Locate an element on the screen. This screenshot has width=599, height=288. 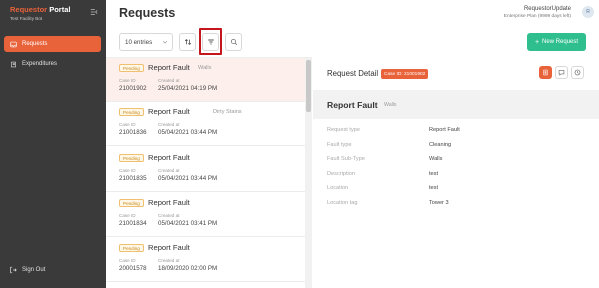
field-value: Cleaning is located at coordinates (440, 145).